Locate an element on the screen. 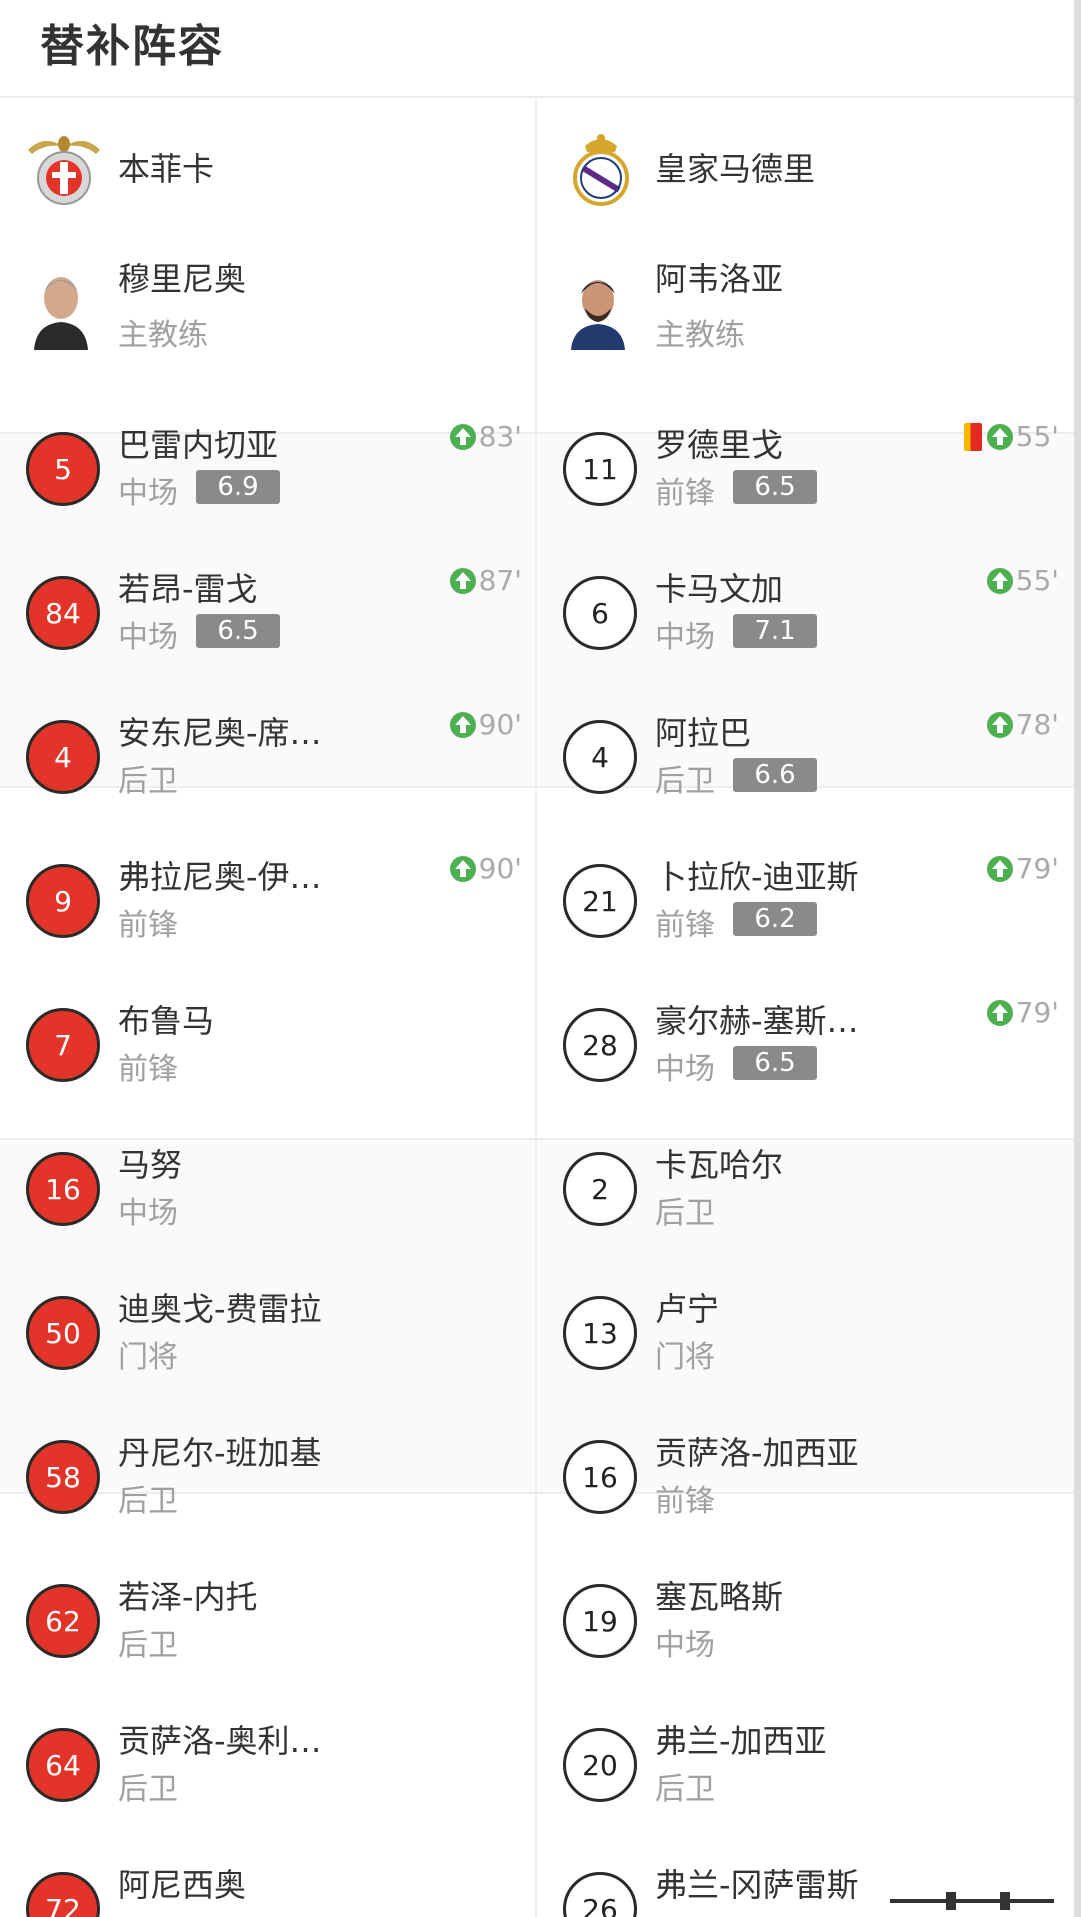 The height and width of the screenshot is (1917, 1081). player-row: 6 卡马文加 中场 7.1 55' is located at coordinates (805, 626).